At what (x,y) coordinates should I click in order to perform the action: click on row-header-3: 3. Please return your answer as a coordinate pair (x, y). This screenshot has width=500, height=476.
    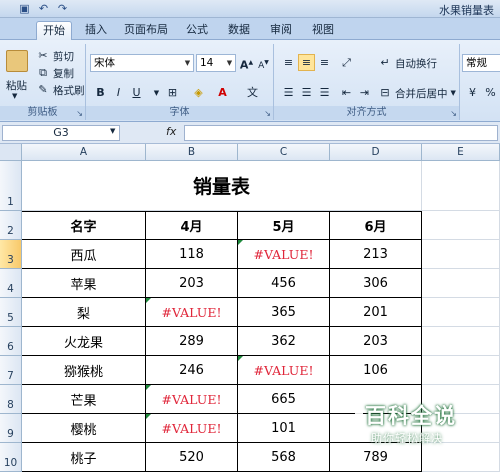
    Looking at the image, I should click on (11, 254).